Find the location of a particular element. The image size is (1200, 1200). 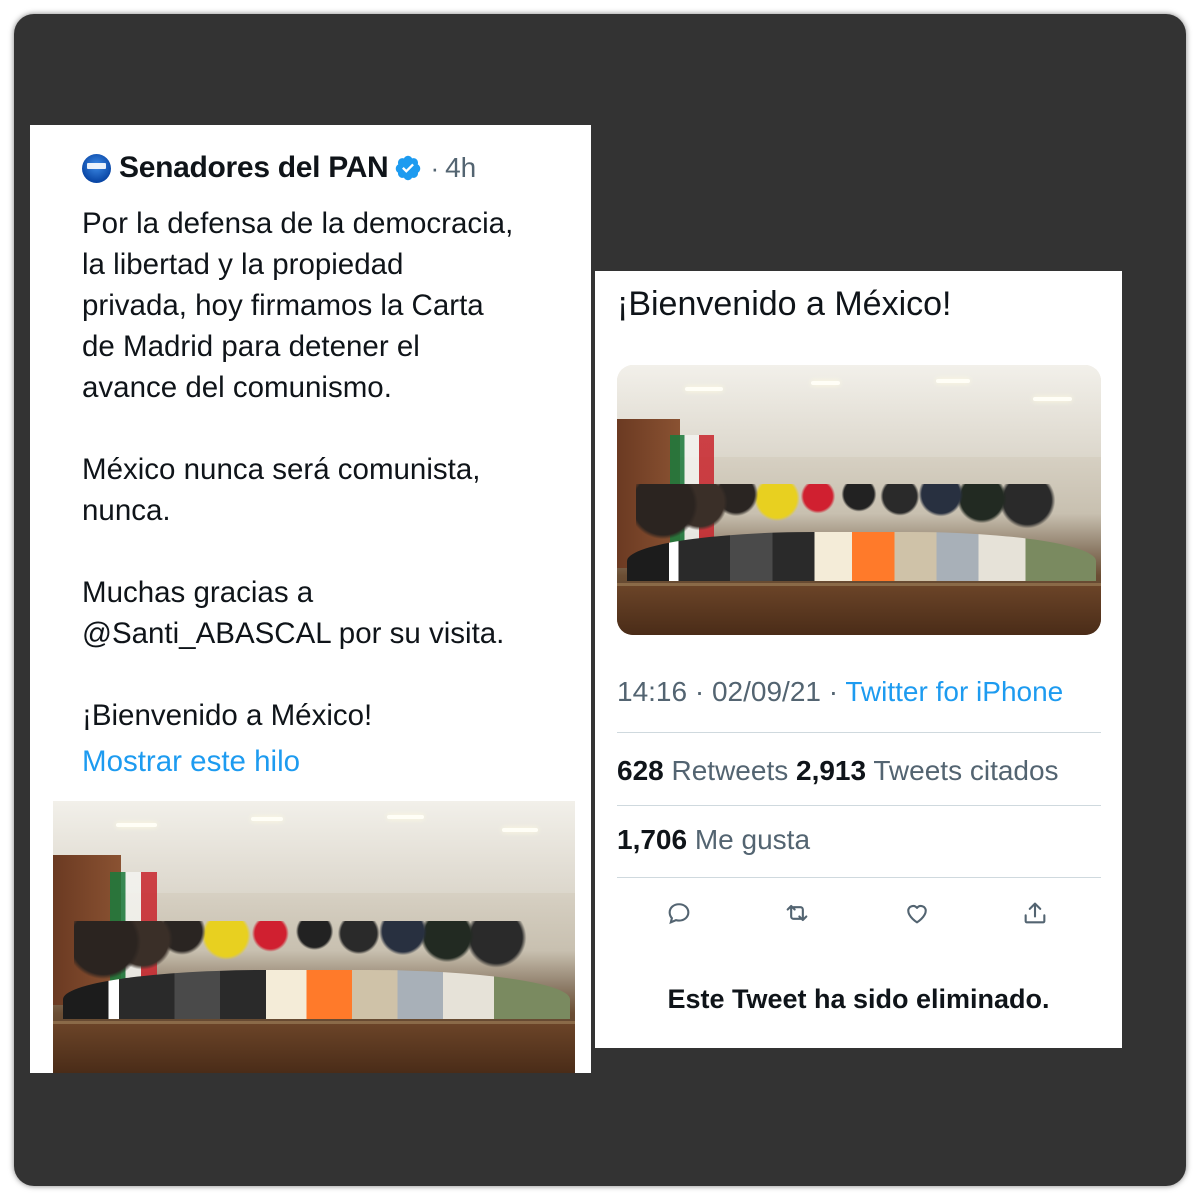

tweet-metadata: 14:16 · 02/09/21 · Twitter for iPhone is located at coordinates (840, 692).